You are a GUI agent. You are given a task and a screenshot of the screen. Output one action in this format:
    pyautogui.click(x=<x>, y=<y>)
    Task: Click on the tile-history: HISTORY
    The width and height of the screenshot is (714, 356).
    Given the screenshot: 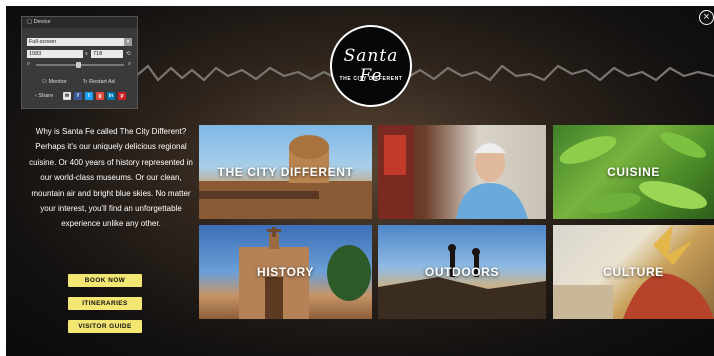 What is the action you would take?
    pyautogui.click(x=285, y=272)
    